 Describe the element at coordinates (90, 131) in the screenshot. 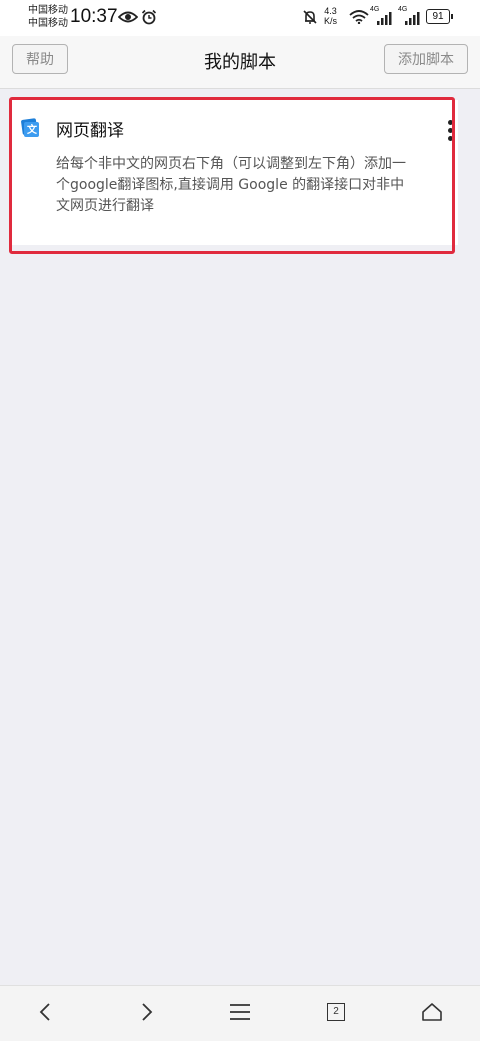

I see `script-title: 网页翻译` at that location.